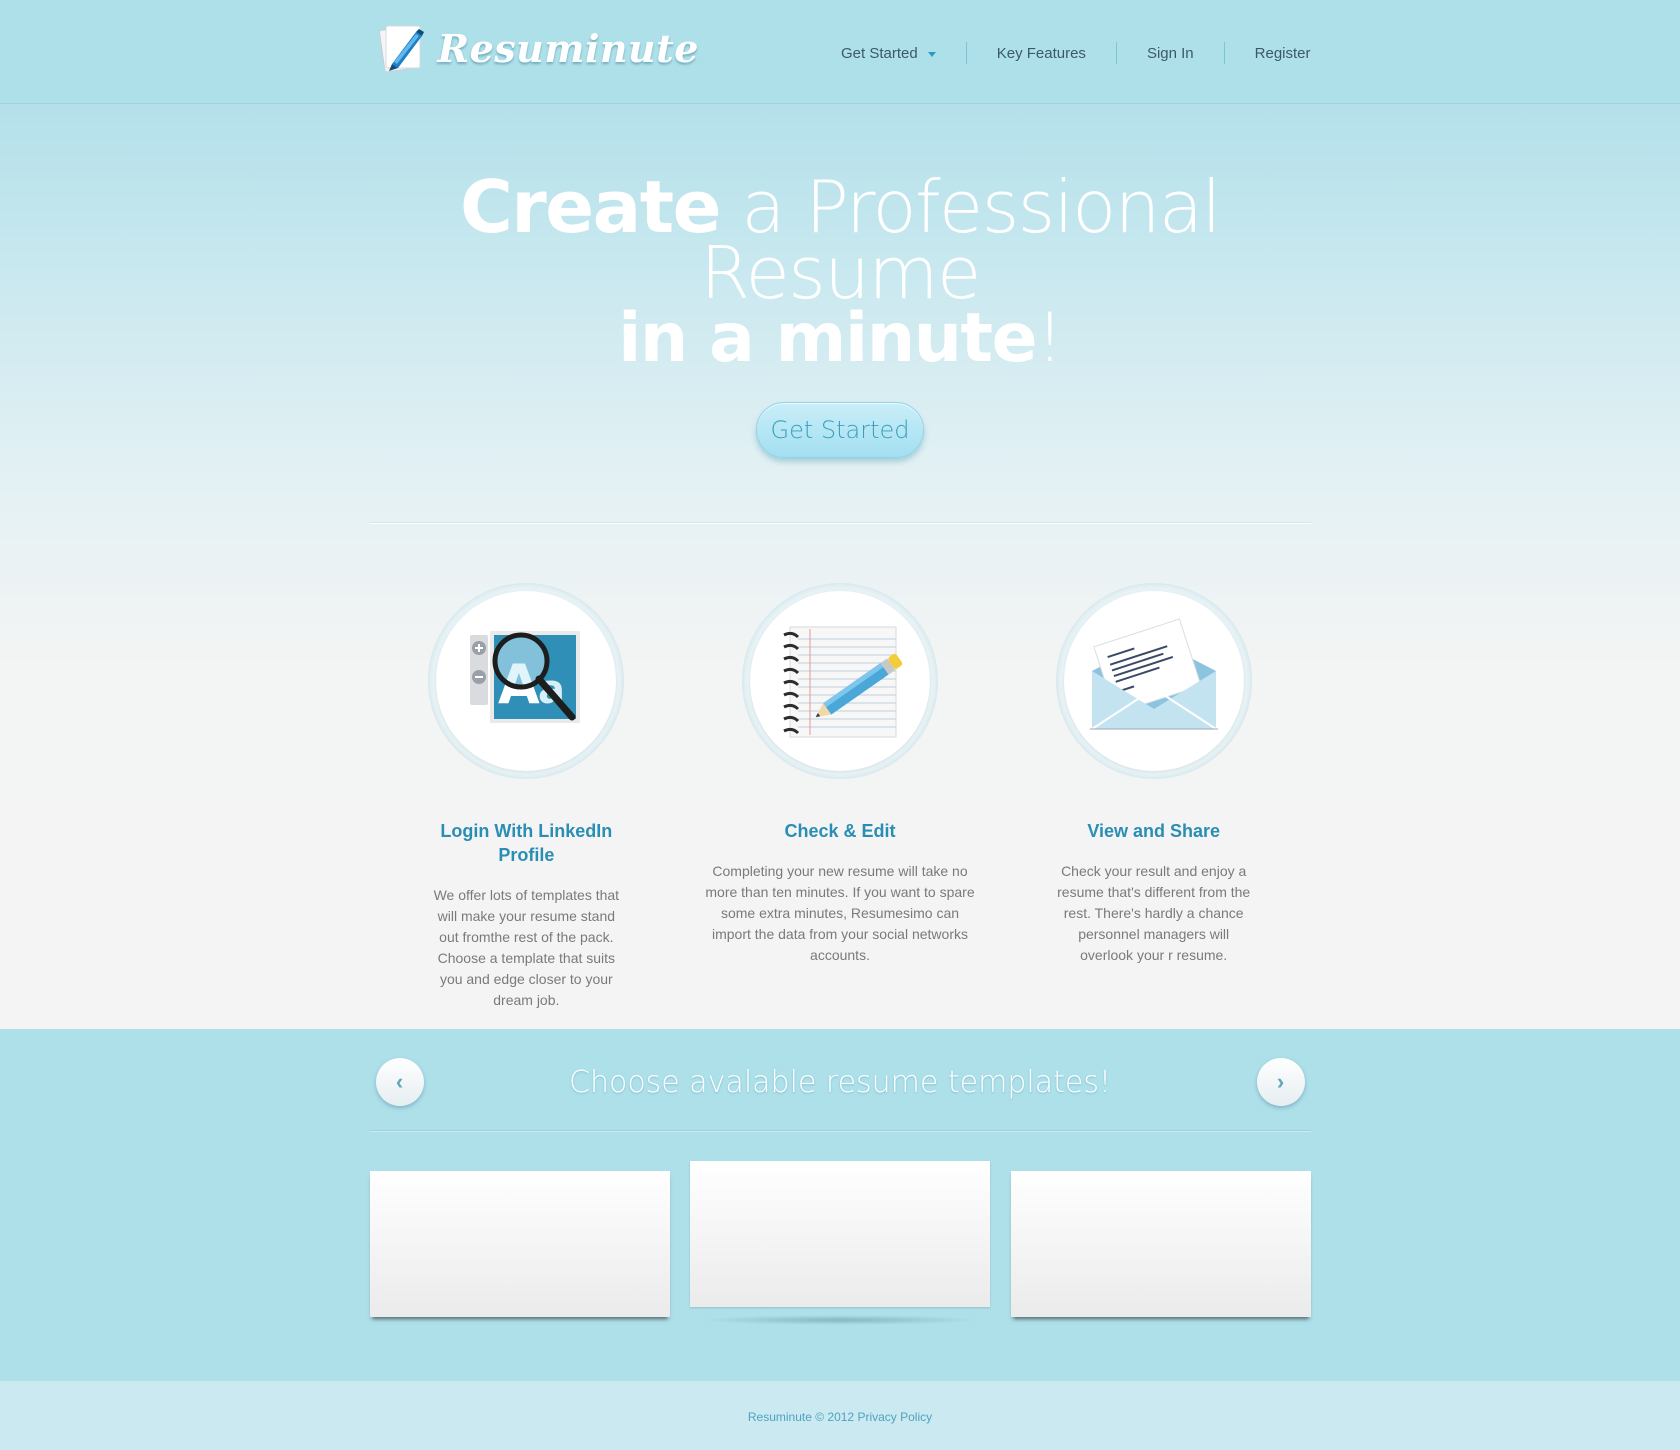 The height and width of the screenshot is (1450, 1680). Describe the element at coordinates (399, 1082) in the screenshot. I see `chevron-left-icon: ‹` at that location.